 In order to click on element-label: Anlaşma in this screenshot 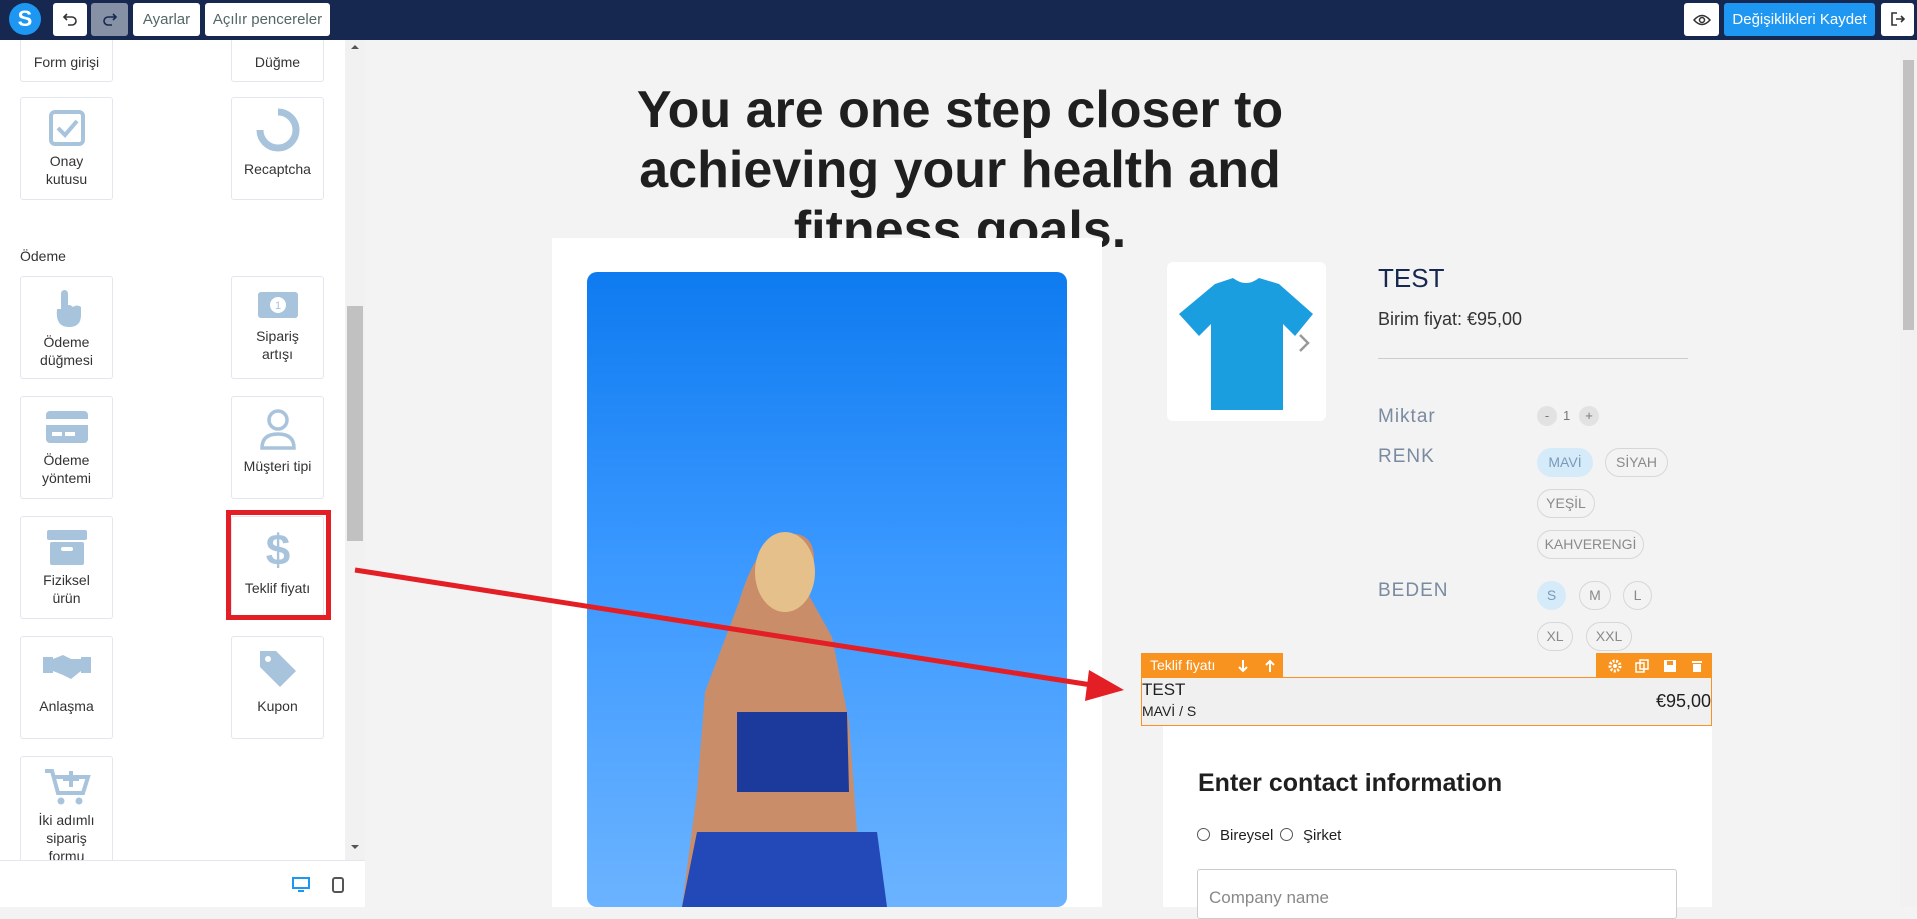, I will do `click(66, 706)`.